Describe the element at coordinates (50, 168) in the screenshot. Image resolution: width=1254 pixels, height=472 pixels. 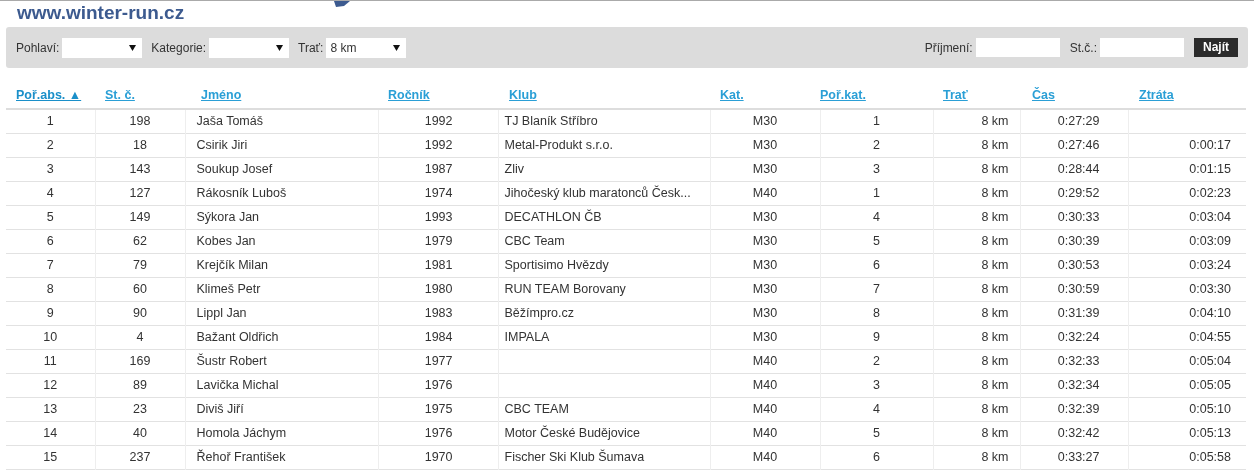
I see `rank-cell: 3` at that location.